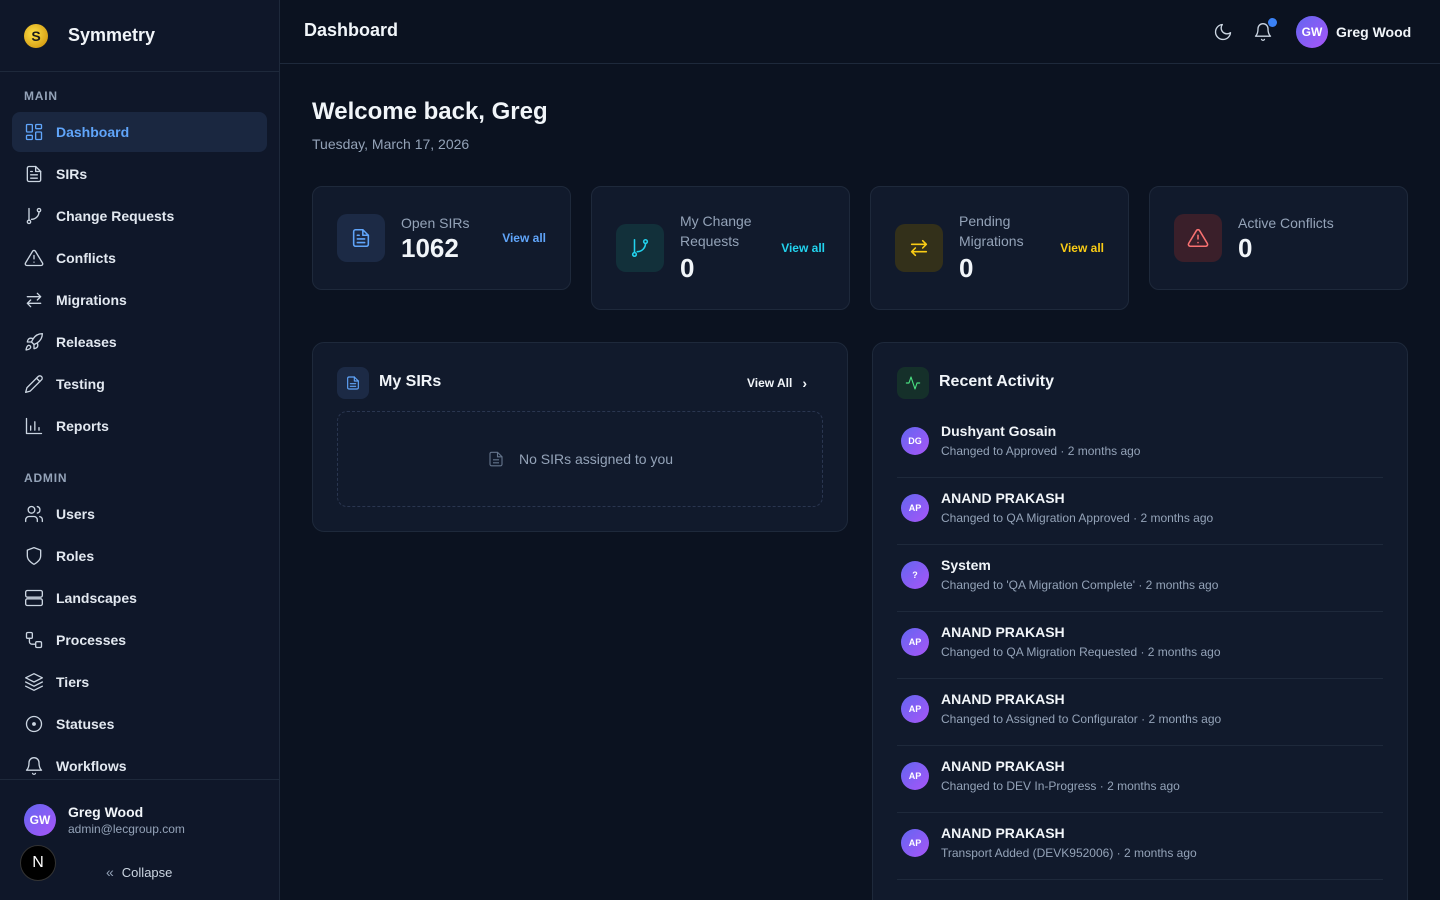 The width and height of the screenshot is (1440, 900). Describe the element at coordinates (999, 431) in the screenshot. I see `activity-user: Dushyant Gosain` at that location.